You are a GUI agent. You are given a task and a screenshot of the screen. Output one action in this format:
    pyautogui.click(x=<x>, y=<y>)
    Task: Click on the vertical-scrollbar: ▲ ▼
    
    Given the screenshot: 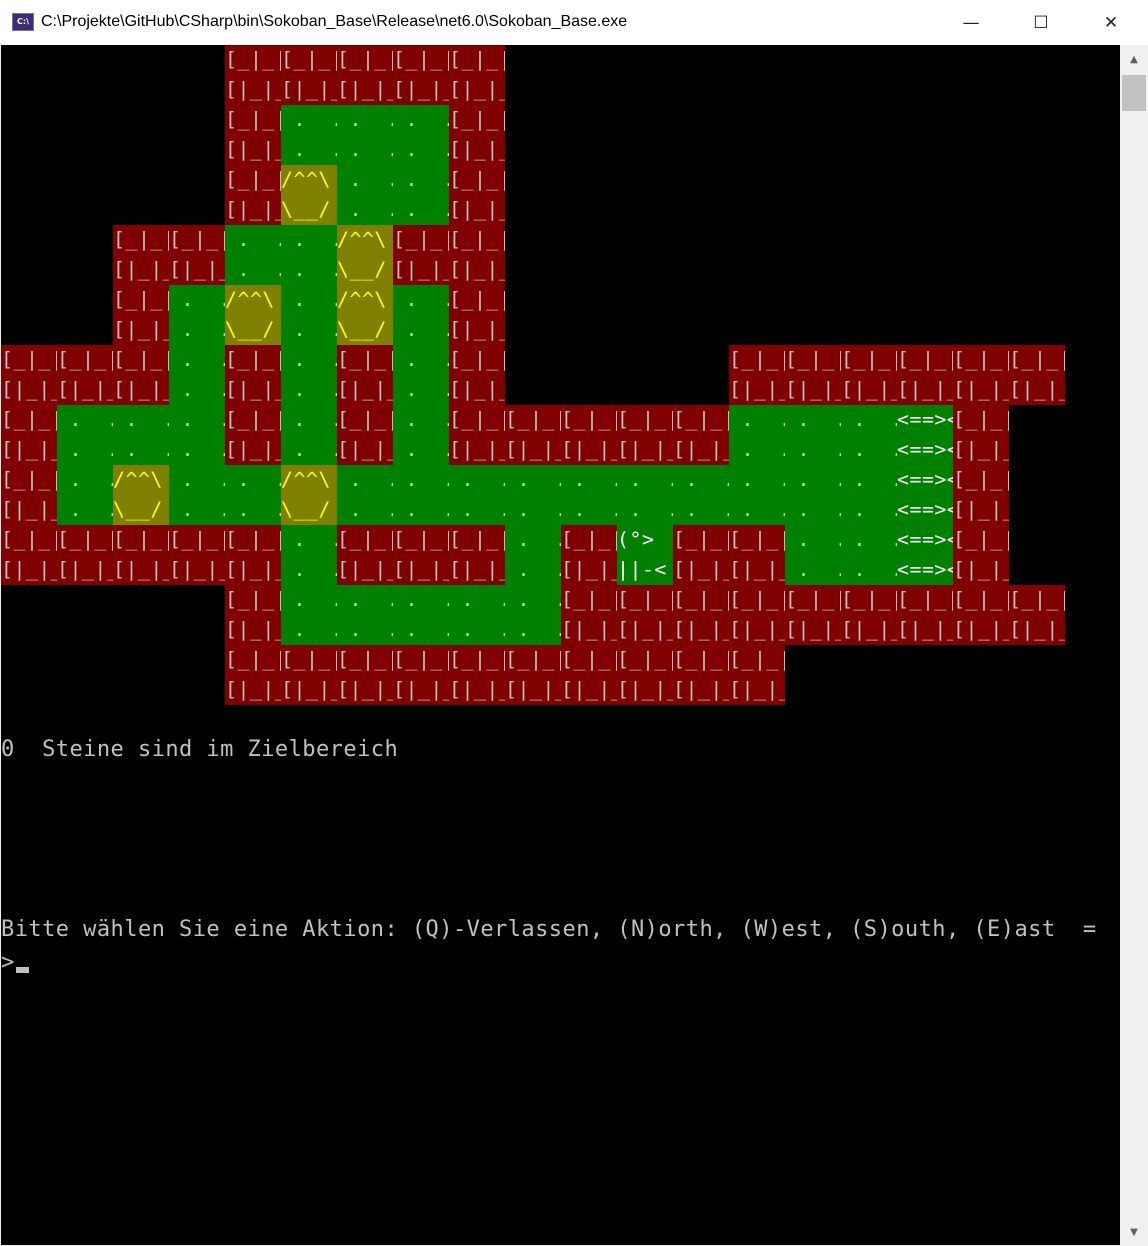 What is the action you would take?
    pyautogui.click(x=1134, y=645)
    